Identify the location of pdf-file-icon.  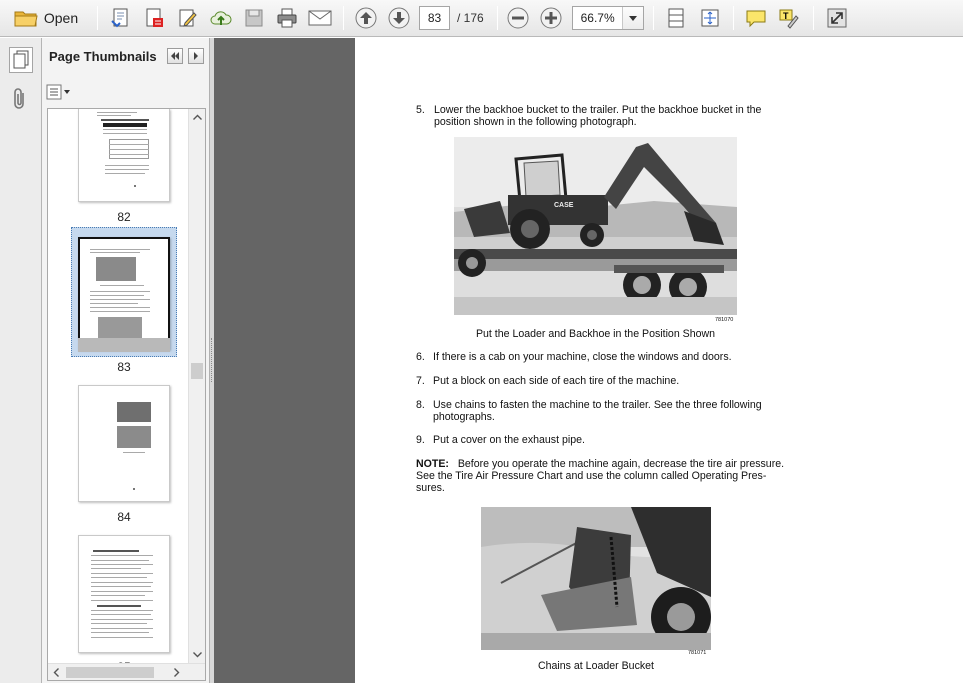
(154, 17).